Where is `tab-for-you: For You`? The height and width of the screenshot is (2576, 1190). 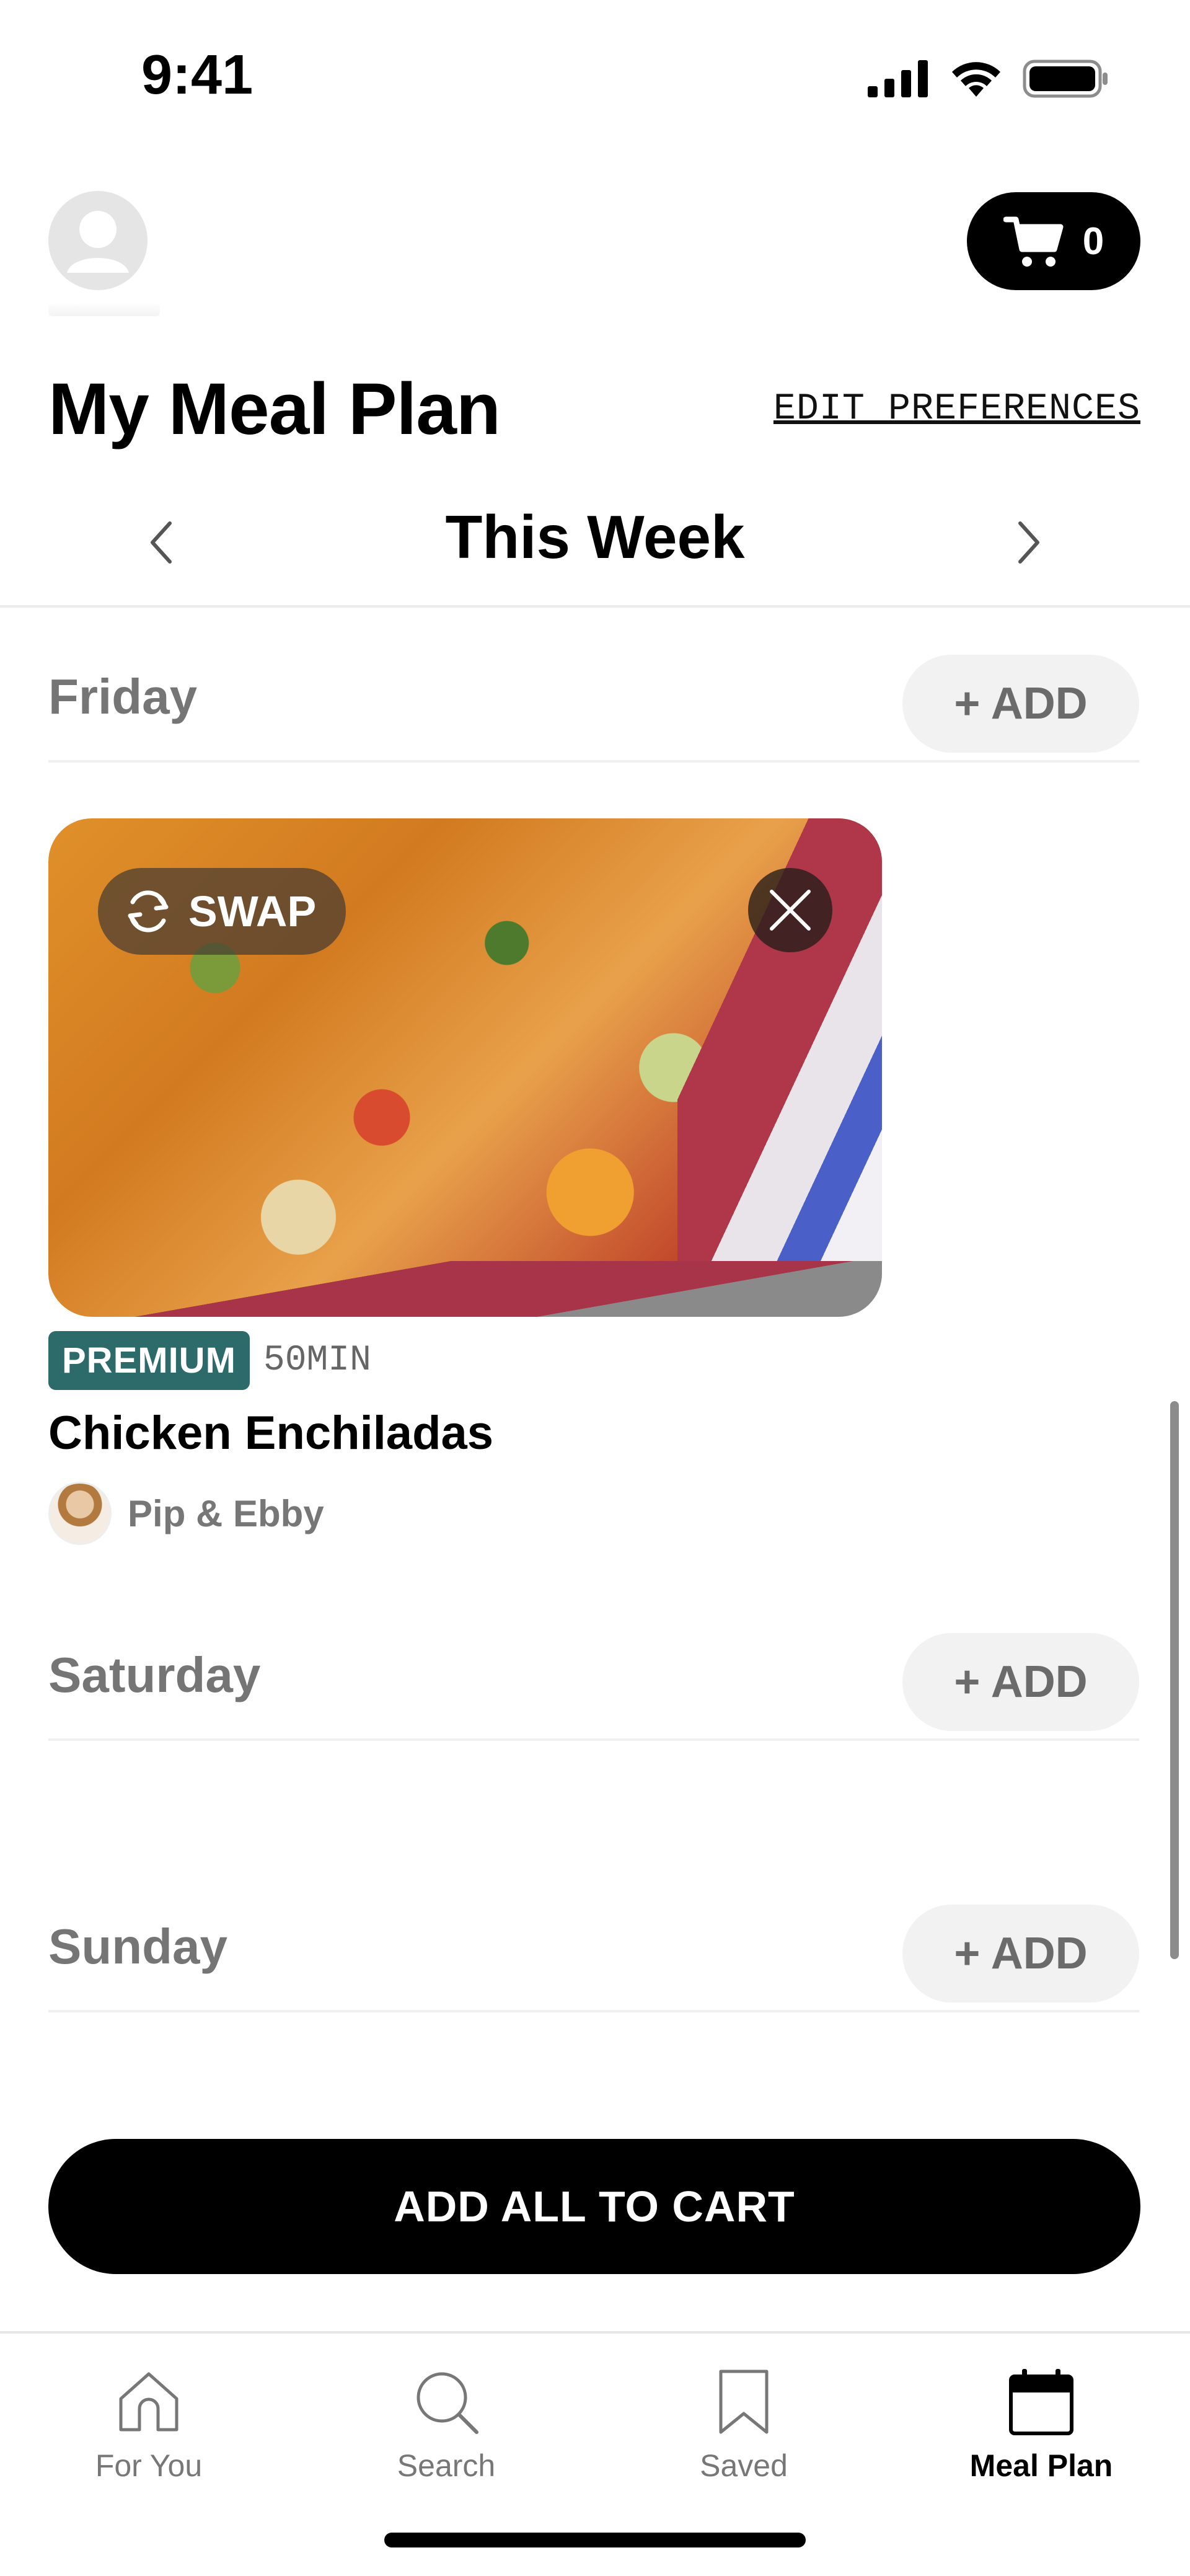
tab-for-you: For You is located at coordinates (149, 2426).